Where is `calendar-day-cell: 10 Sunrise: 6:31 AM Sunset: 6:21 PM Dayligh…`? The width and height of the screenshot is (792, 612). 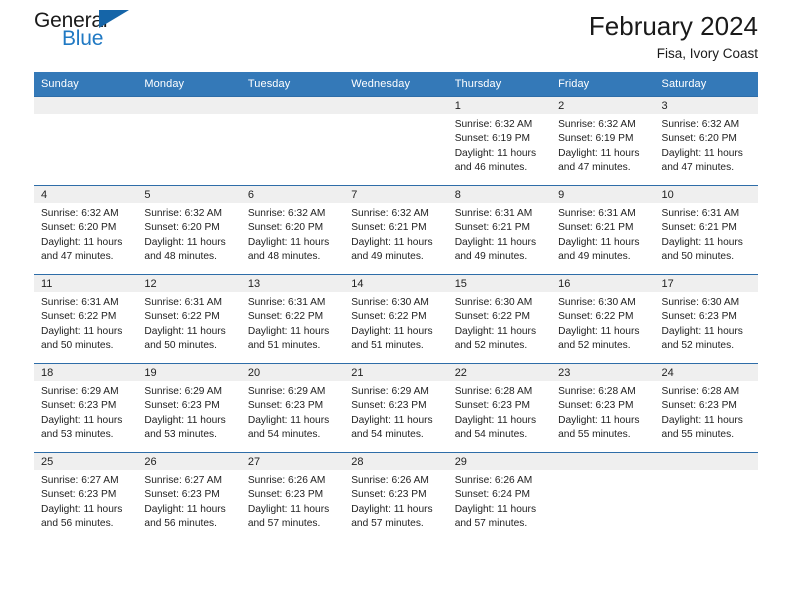
calendar-day-cell: 10 Sunrise: 6:31 AM Sunset: 6:21 PM Dayligh… is located at coordinates (706, 230).